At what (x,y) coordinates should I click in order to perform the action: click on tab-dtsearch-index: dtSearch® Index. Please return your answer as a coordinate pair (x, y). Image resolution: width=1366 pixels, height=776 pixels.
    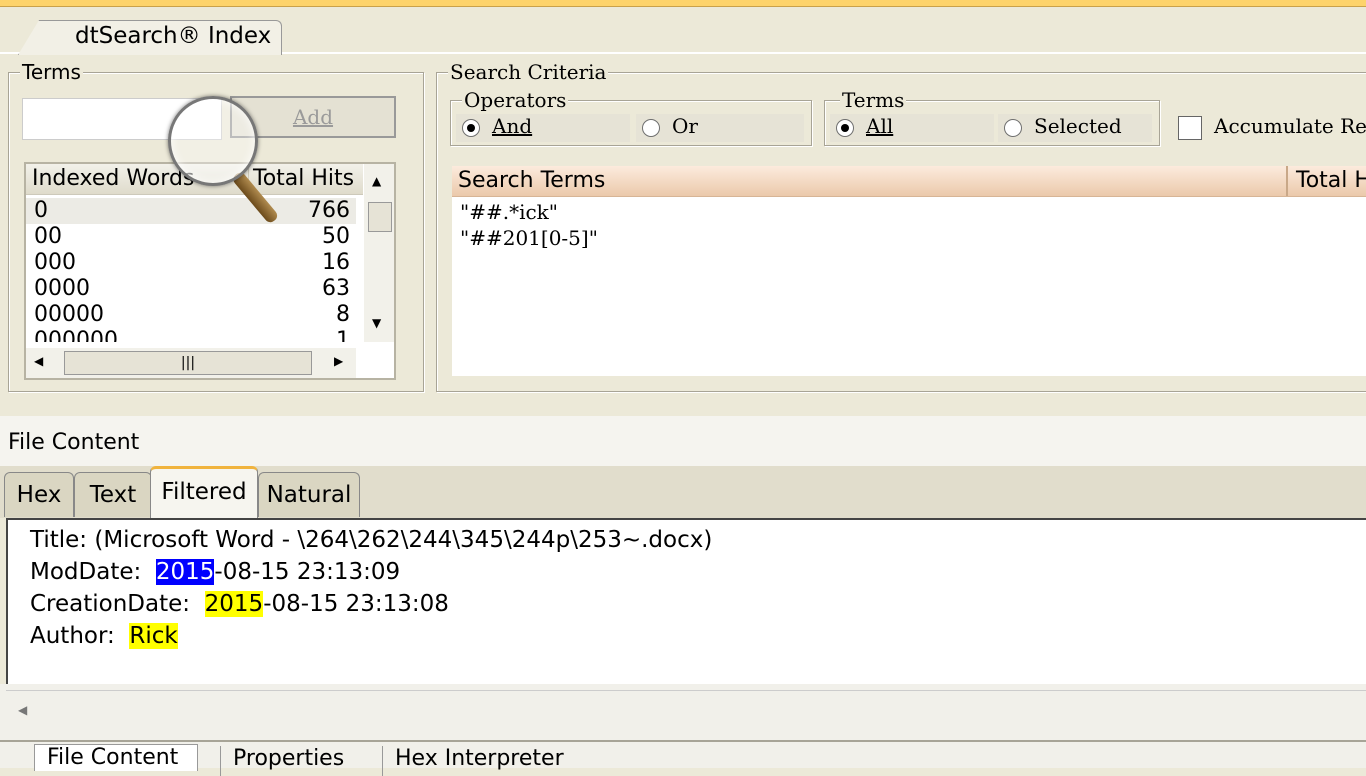
    Looking at the image, I should click on (150, 37).